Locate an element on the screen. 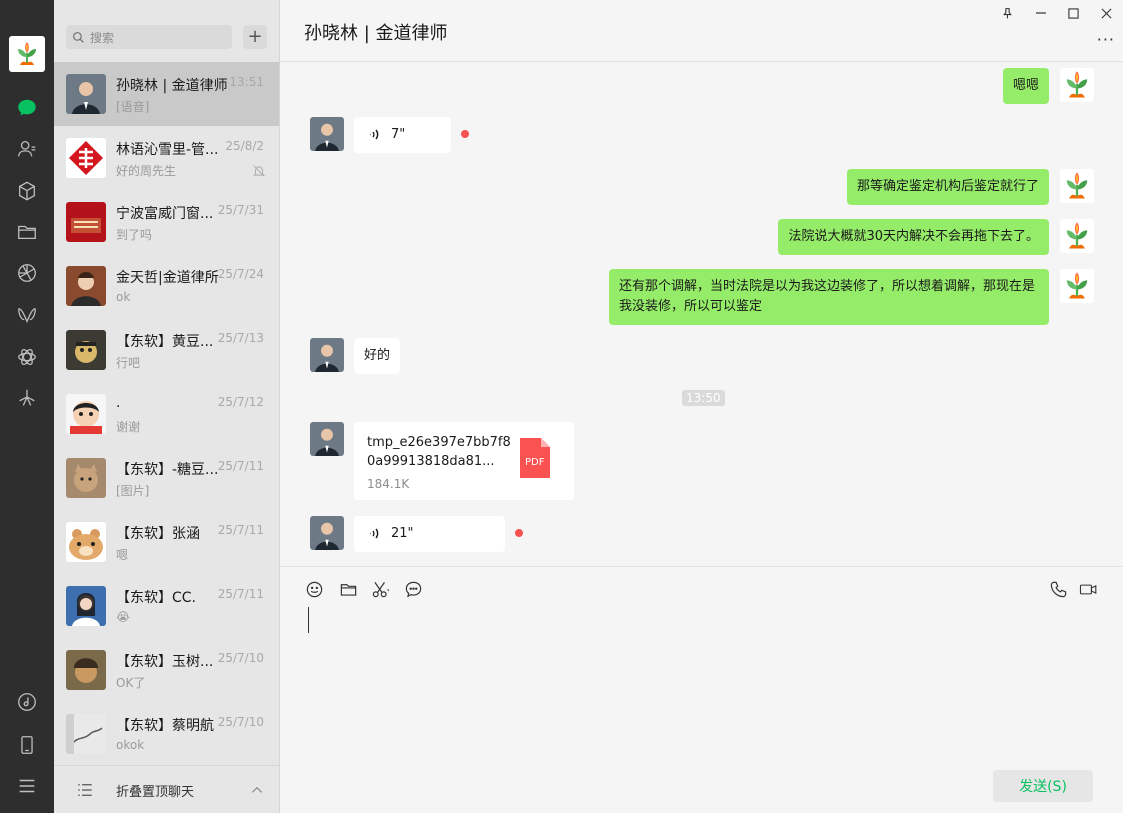  chat-time: 25/7/31 is located at coordinates (240, 210).